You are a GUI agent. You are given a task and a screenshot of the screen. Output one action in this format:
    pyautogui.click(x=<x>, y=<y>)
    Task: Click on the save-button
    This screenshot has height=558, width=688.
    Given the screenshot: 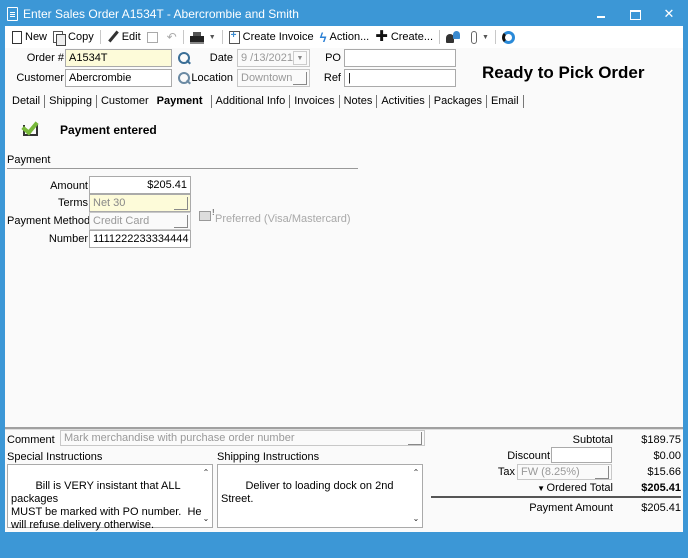 What is the action you would take?
    pyautogui.click(x=154, y=37)
    